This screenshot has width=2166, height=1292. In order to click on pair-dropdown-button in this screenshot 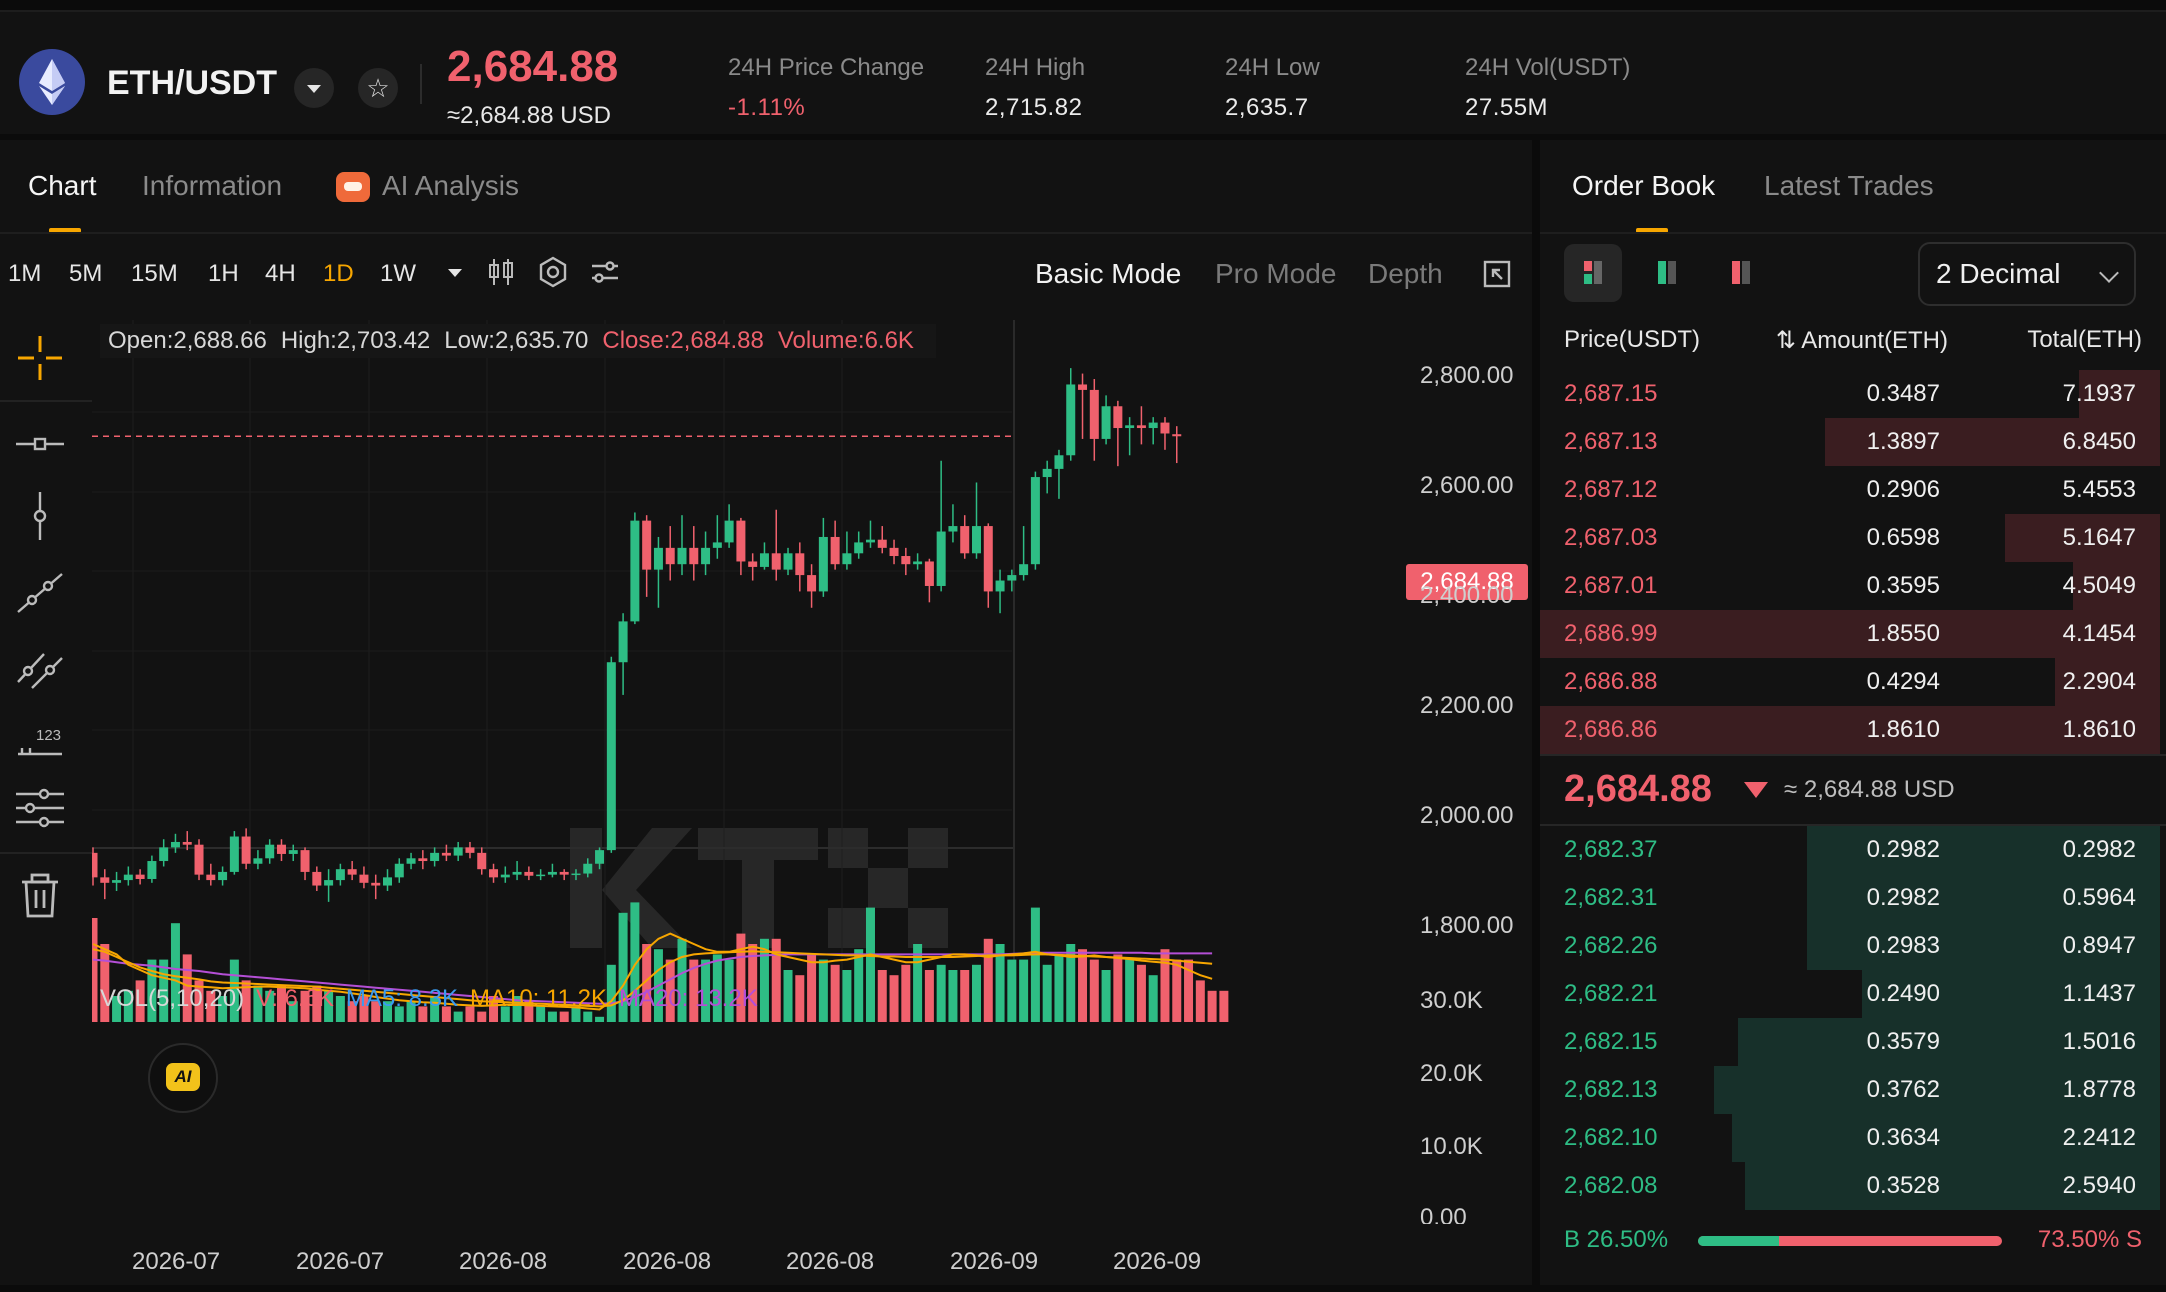, I will do `click(314, 88)`.